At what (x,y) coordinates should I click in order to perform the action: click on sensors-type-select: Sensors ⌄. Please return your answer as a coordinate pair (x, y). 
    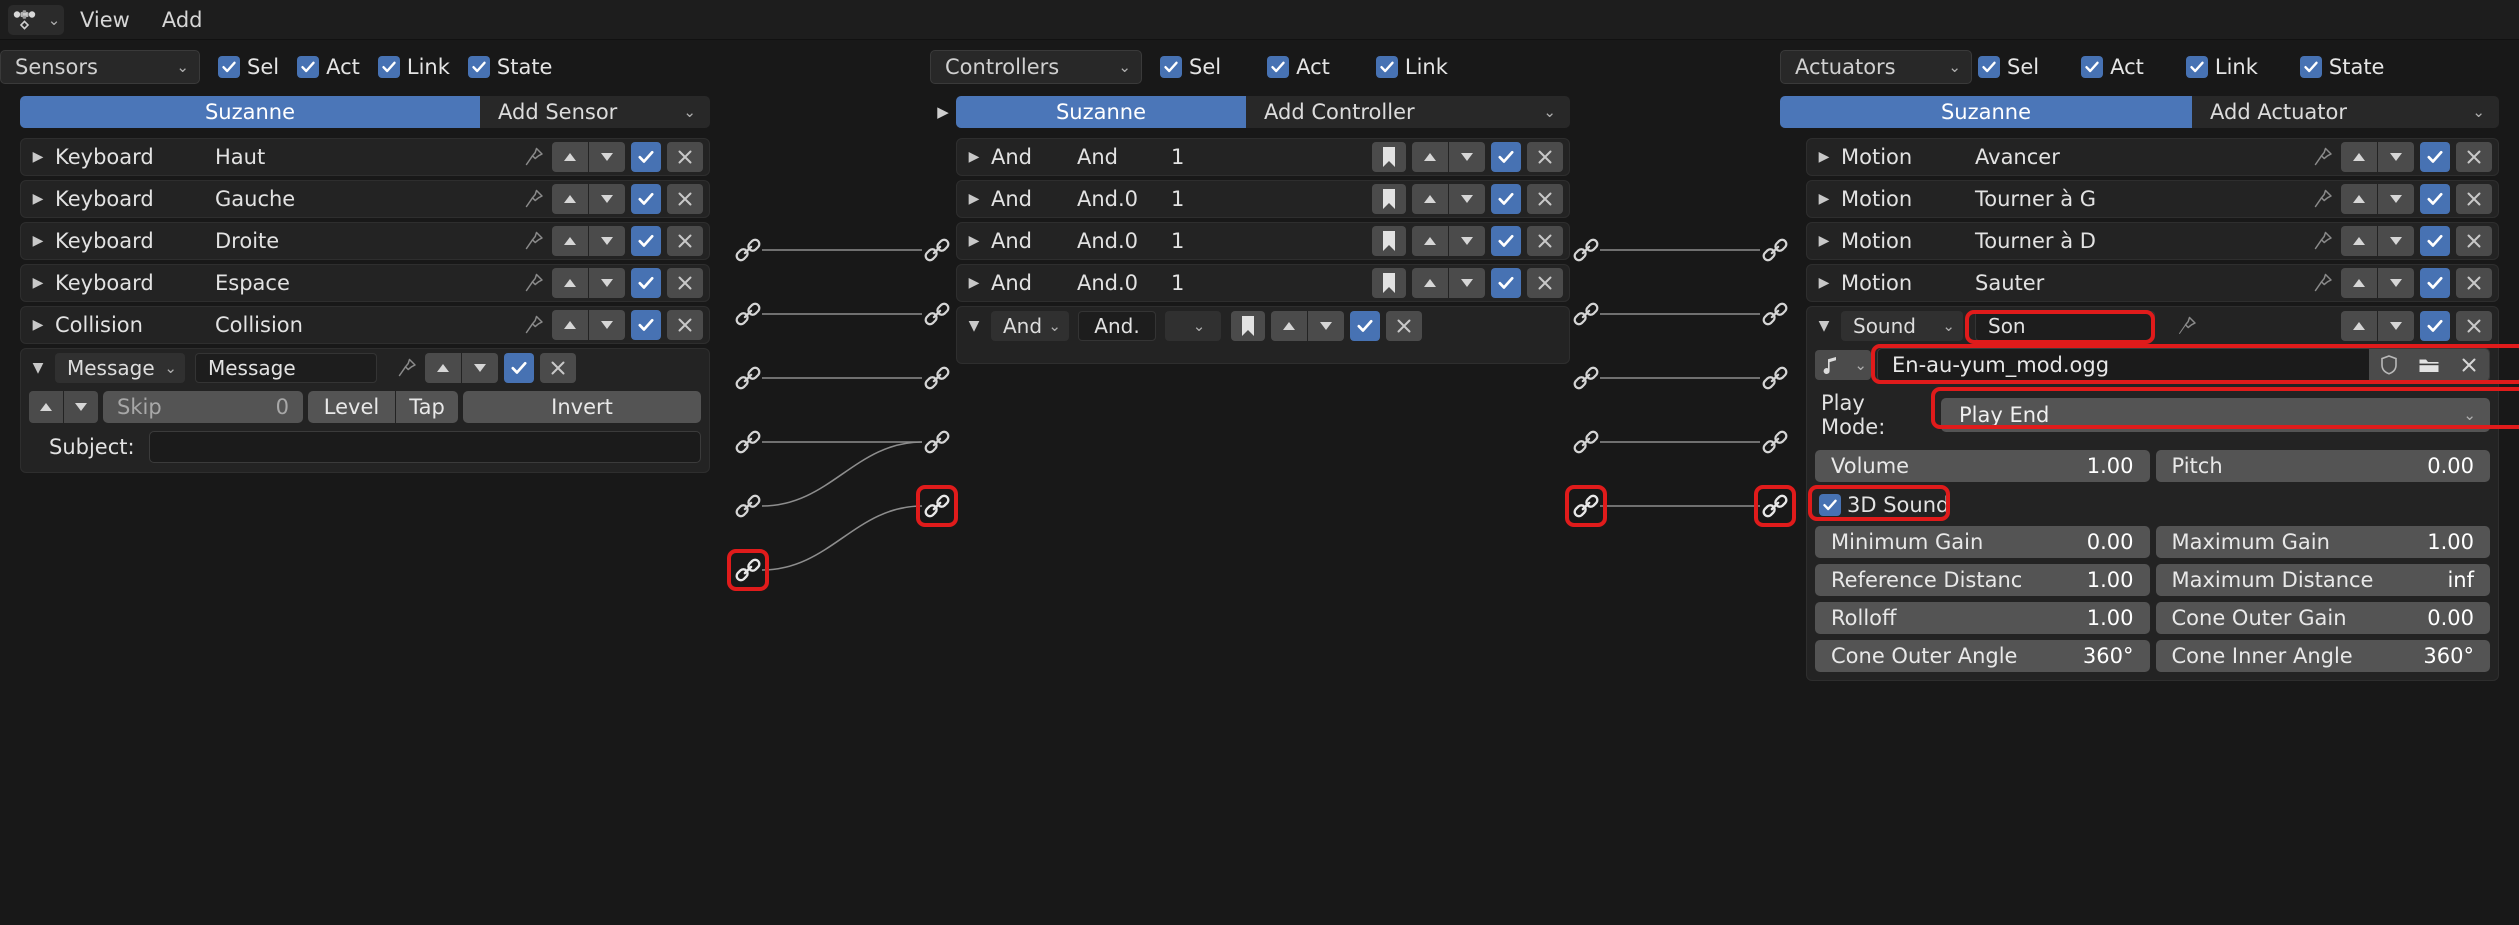
    Looking at the image, I should click on (100, 67).